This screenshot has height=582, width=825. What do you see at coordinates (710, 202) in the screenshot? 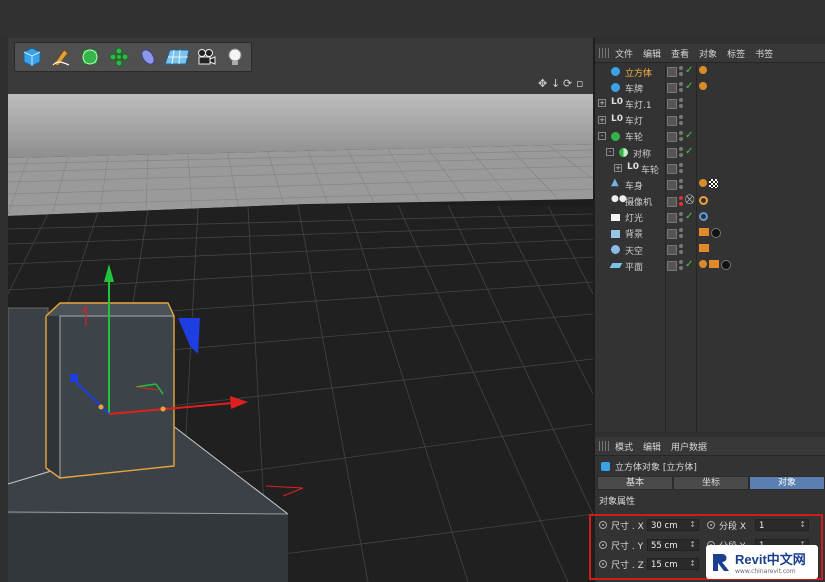
I see `object-row-camera: ●● 摄像机 ⛒` at bounding box center [710, 202].